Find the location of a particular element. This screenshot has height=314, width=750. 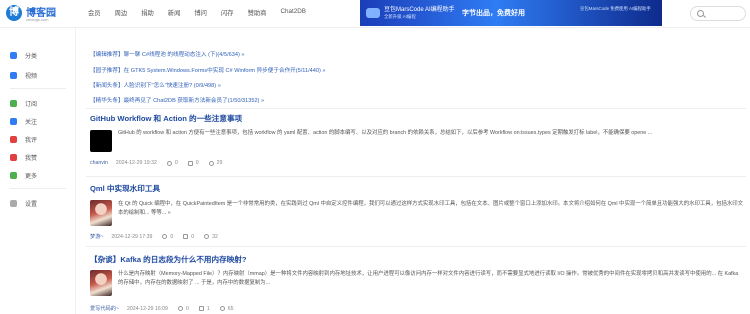

promo-logo-icon is located at coordinates (373, 13).